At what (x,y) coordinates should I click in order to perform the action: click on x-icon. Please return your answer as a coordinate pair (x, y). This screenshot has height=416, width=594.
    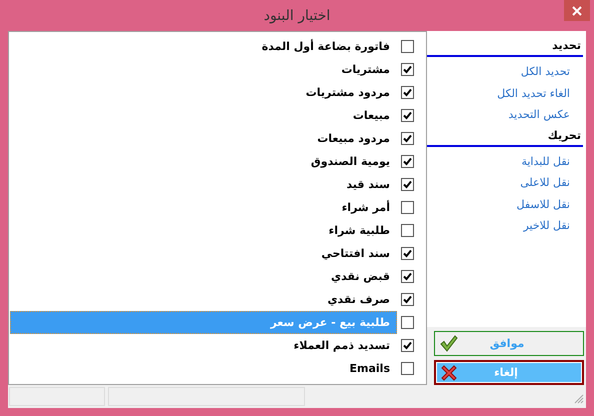
    Looking at the image, I should click on (577, 11).